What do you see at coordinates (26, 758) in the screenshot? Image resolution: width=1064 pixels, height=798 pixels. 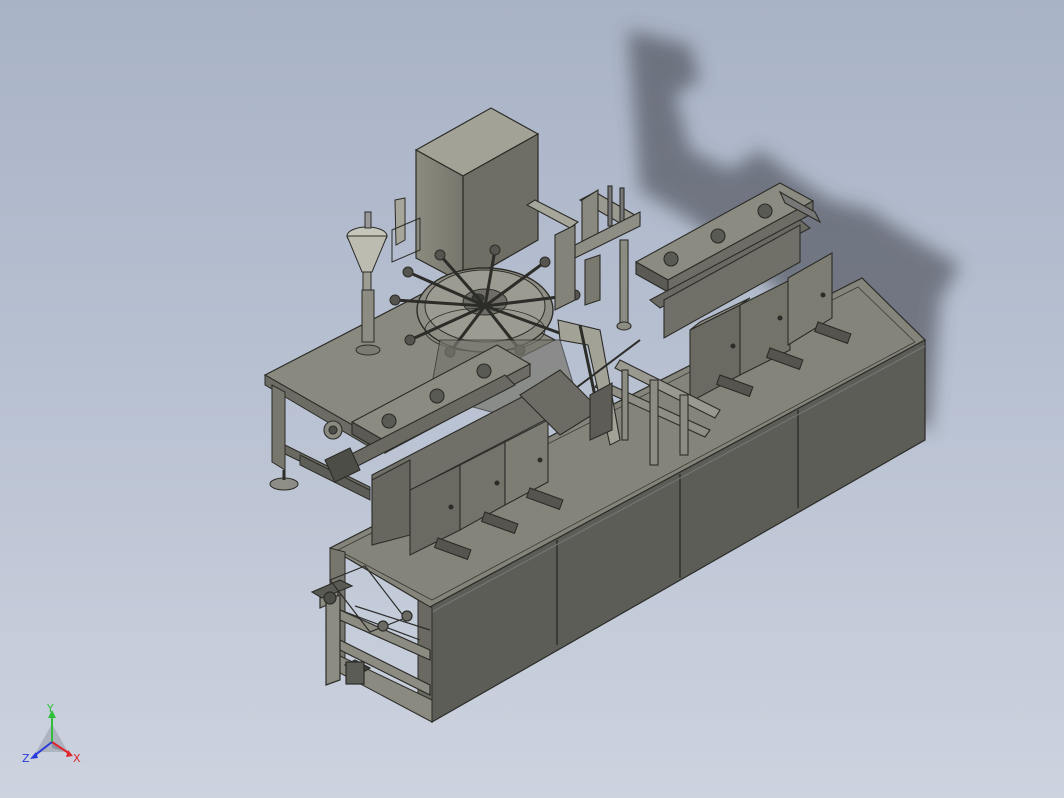 I see `z-axis-label: Z` at bounding box center [26, 758].